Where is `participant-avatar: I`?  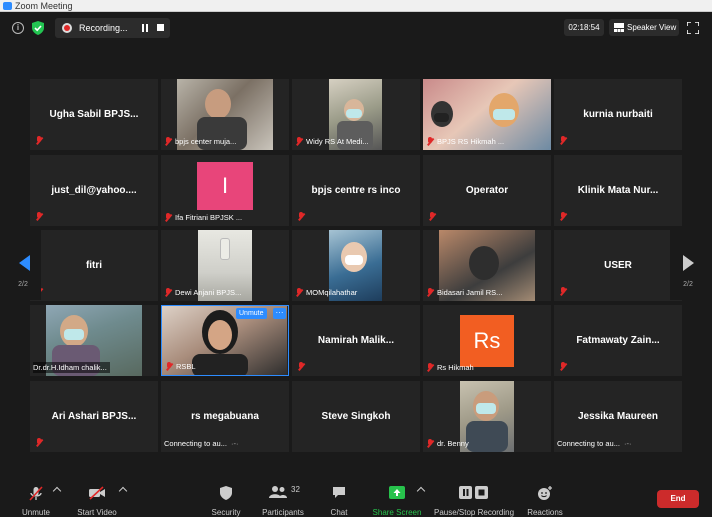
participant-avatar: I is located at coordinates (225, 186).